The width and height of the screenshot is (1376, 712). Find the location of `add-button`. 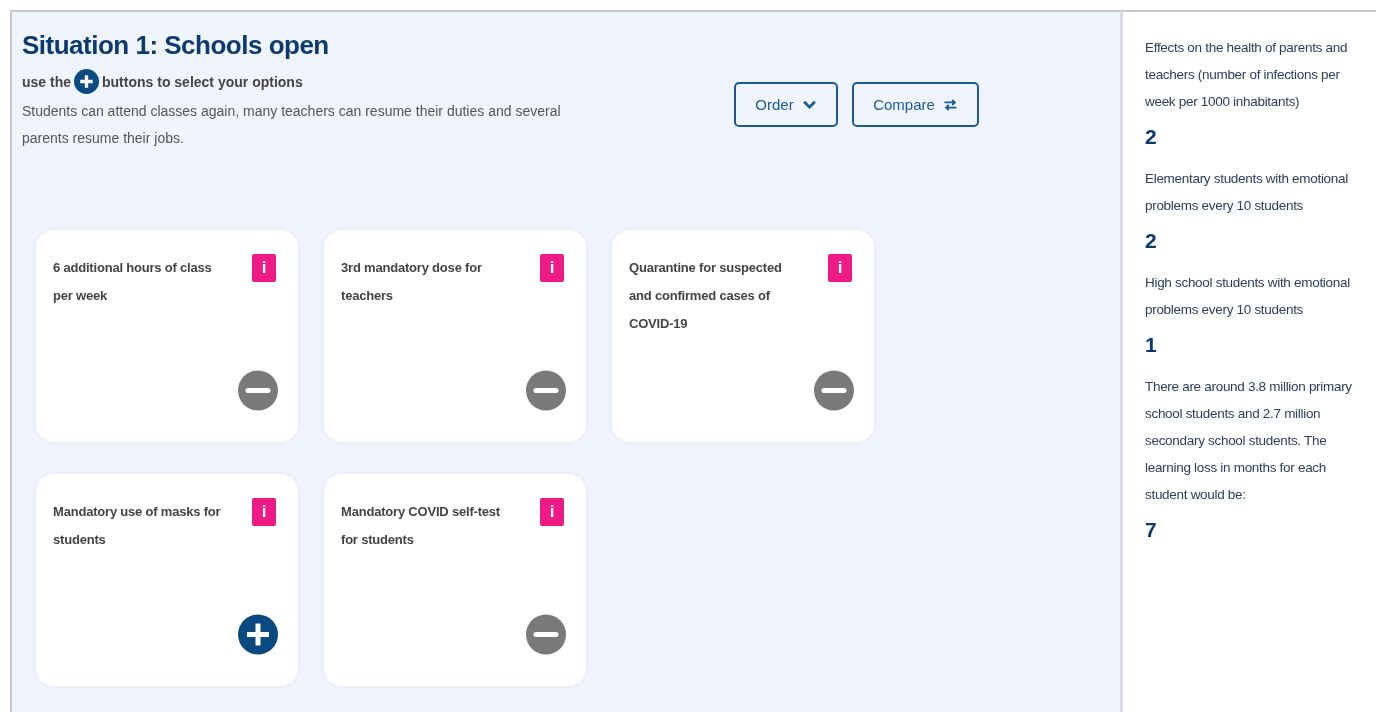

add-button is located at coordinates (258, 634).